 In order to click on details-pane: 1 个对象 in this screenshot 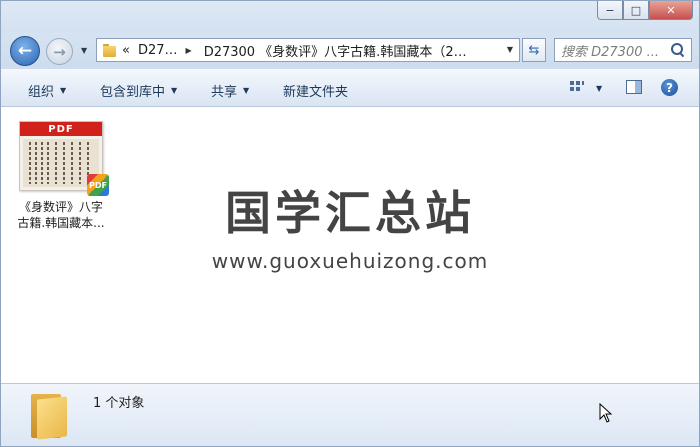, I will do `click(350, 414)`.